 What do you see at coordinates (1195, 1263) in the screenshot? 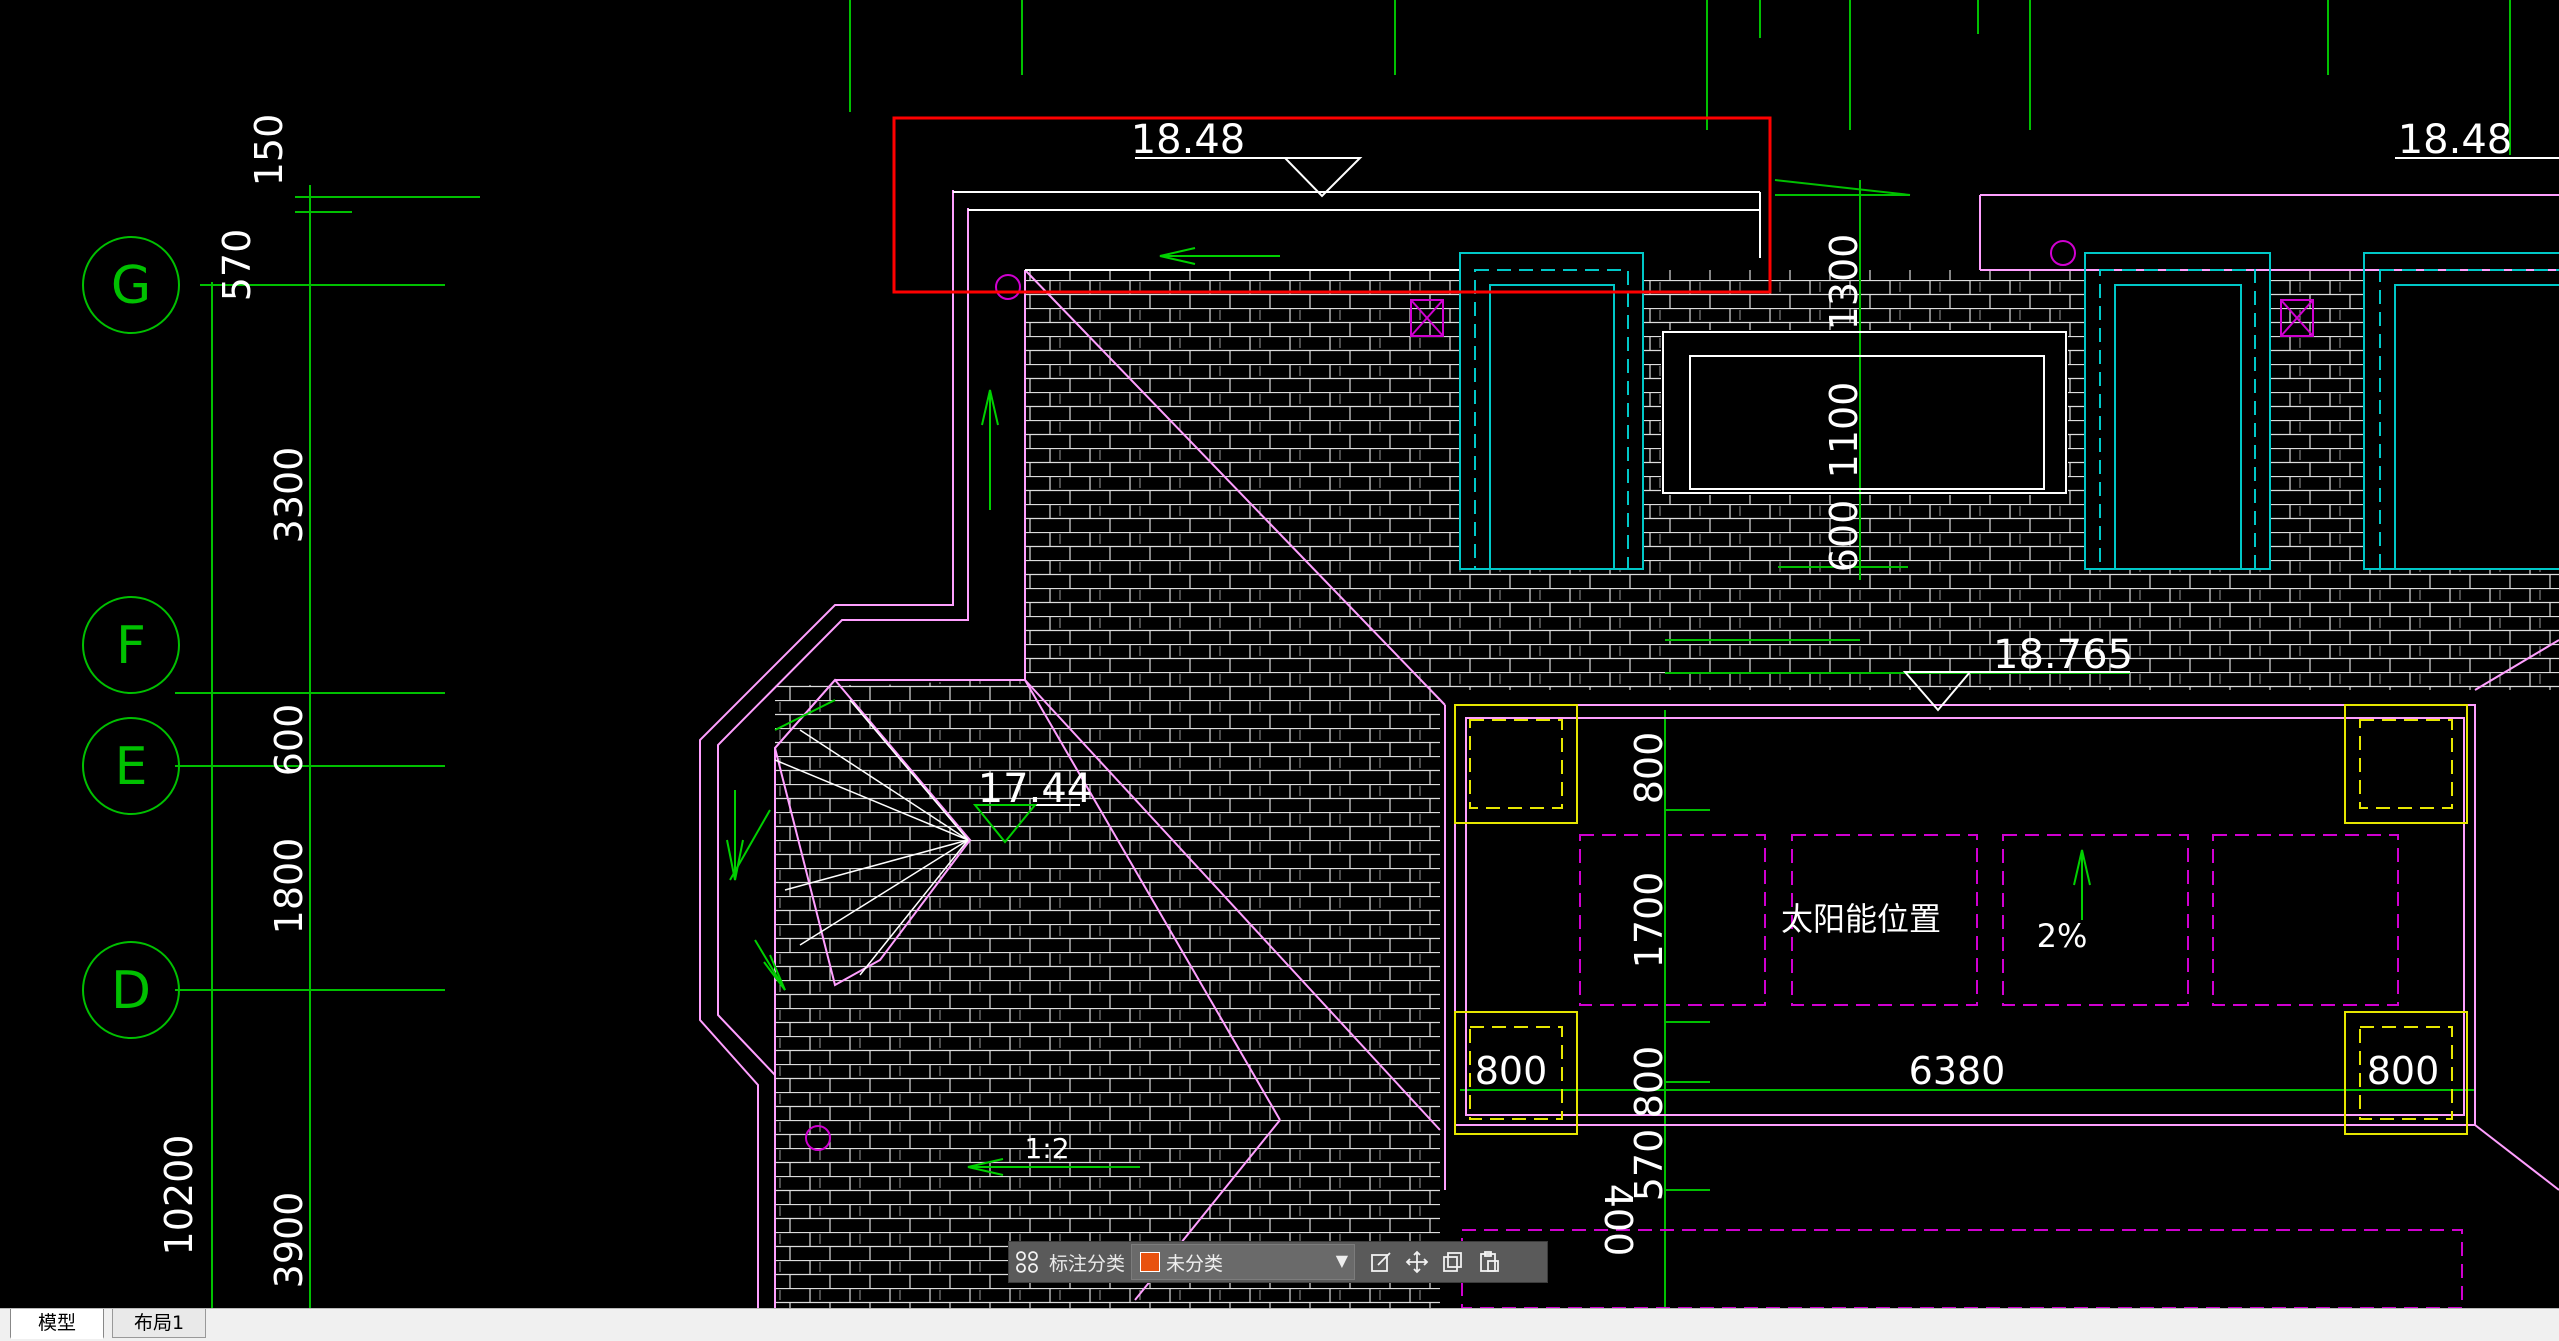
I see `category-selected-value: 未分类` at bounding box center [1195, 1263].